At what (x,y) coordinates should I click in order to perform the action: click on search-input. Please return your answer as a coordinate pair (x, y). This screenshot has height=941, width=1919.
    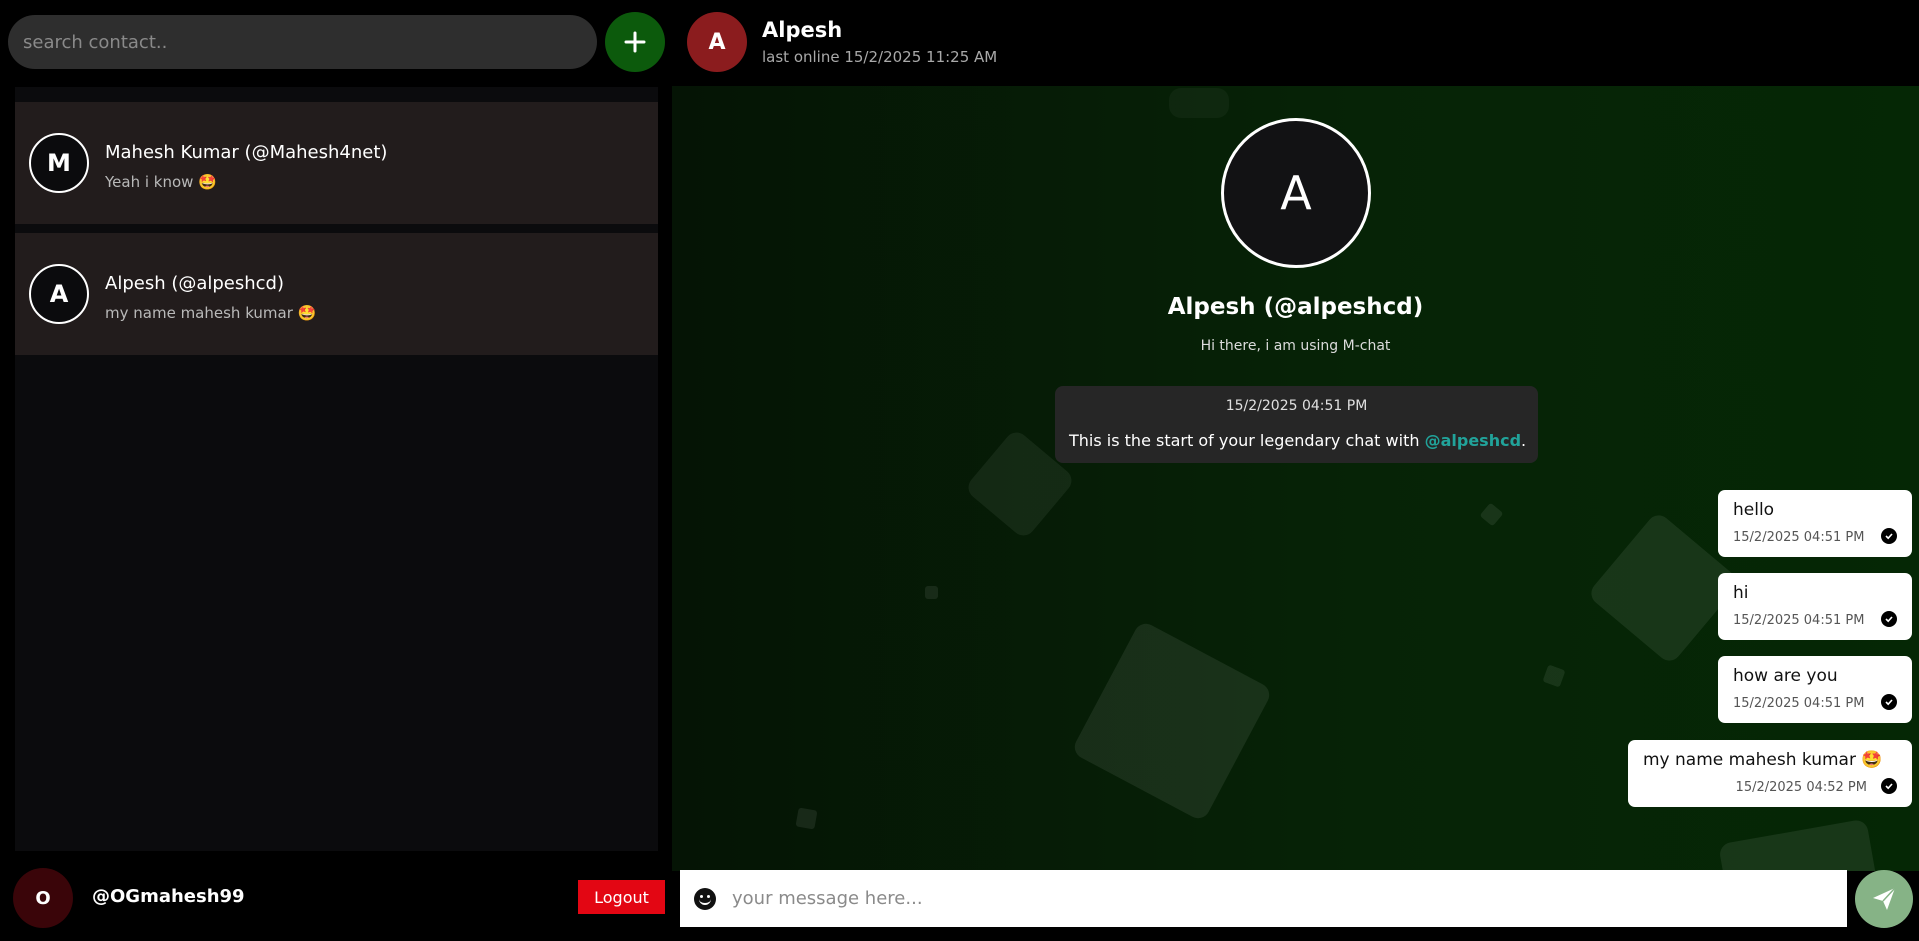
    Looking at the image, I should click on (302, 42).